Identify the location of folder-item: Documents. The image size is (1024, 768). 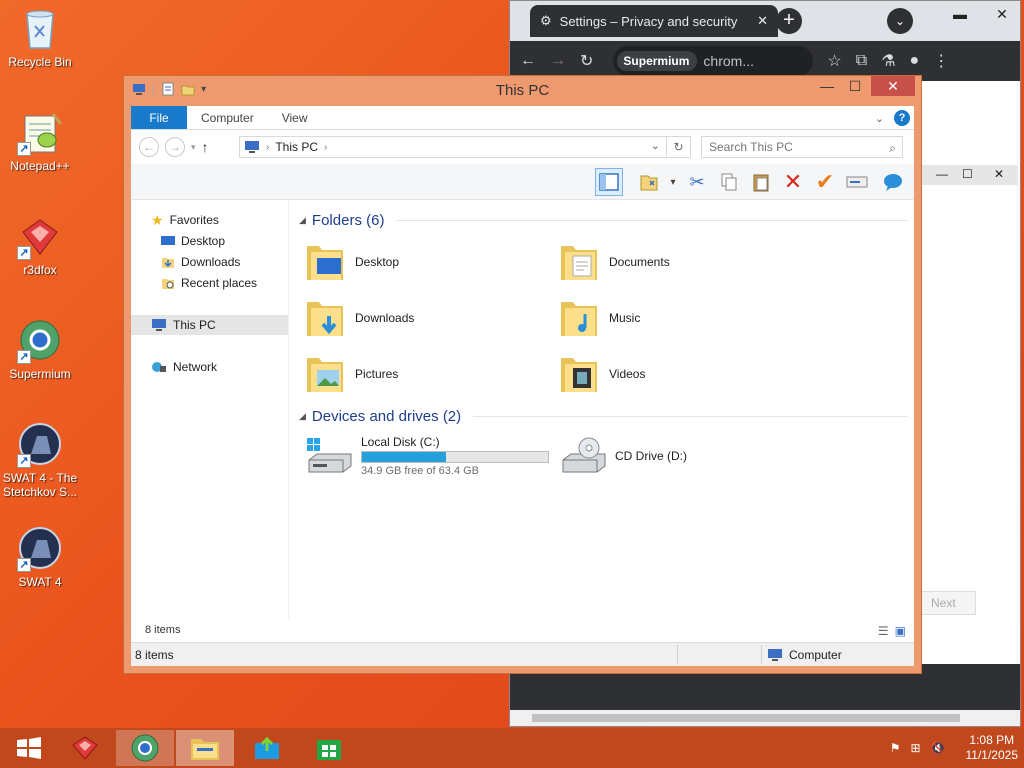
(684, 262).